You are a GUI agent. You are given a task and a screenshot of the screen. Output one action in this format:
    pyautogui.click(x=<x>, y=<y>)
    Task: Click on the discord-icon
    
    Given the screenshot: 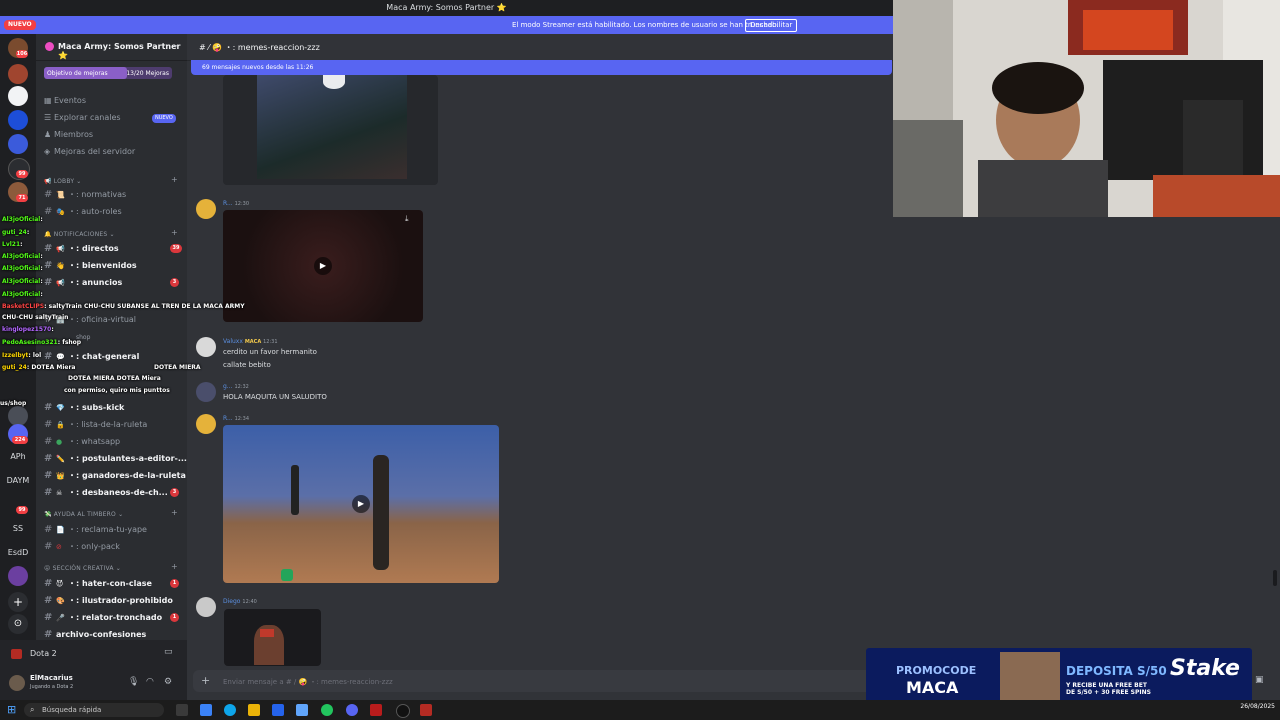 What is the action you would take?
    pyautogui.click(x=352, y=710)
    